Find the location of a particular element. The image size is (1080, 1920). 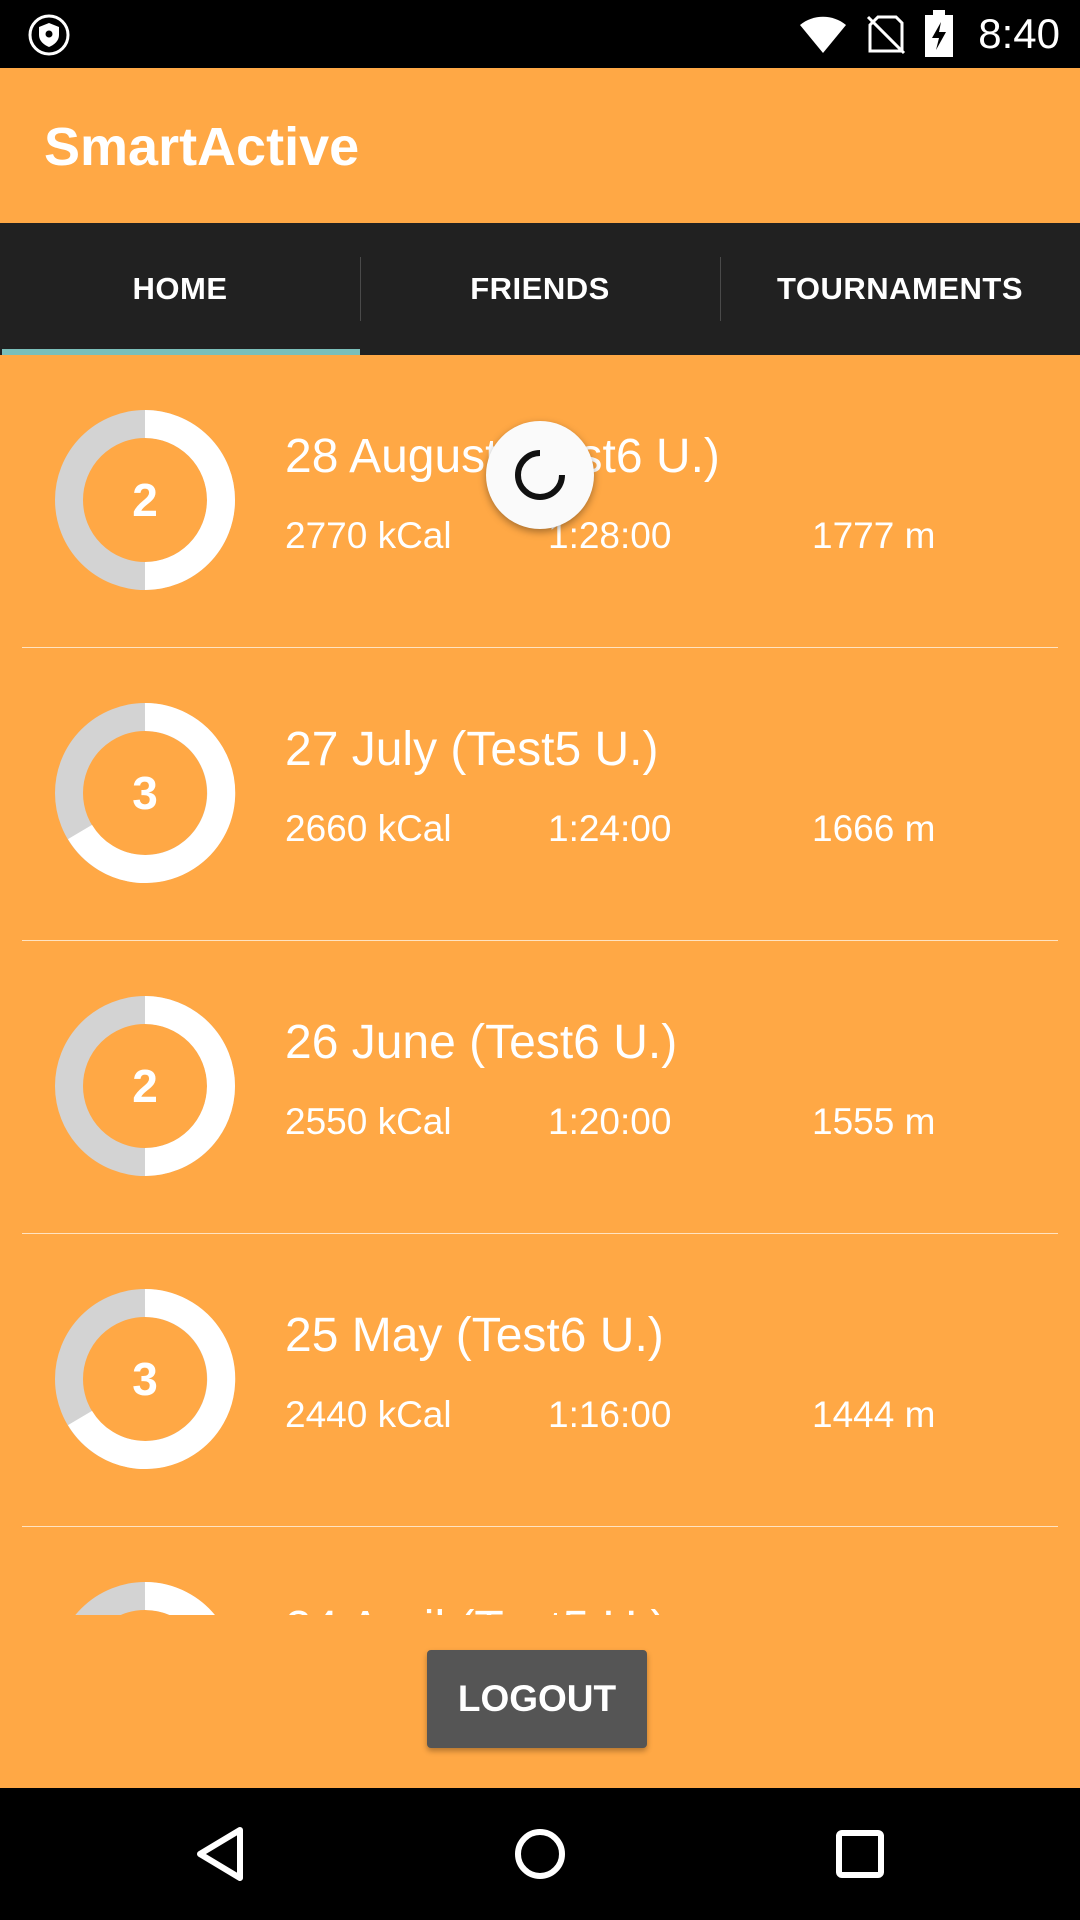

tab-friends: FRIENDS is located at coordinates (540, 289).